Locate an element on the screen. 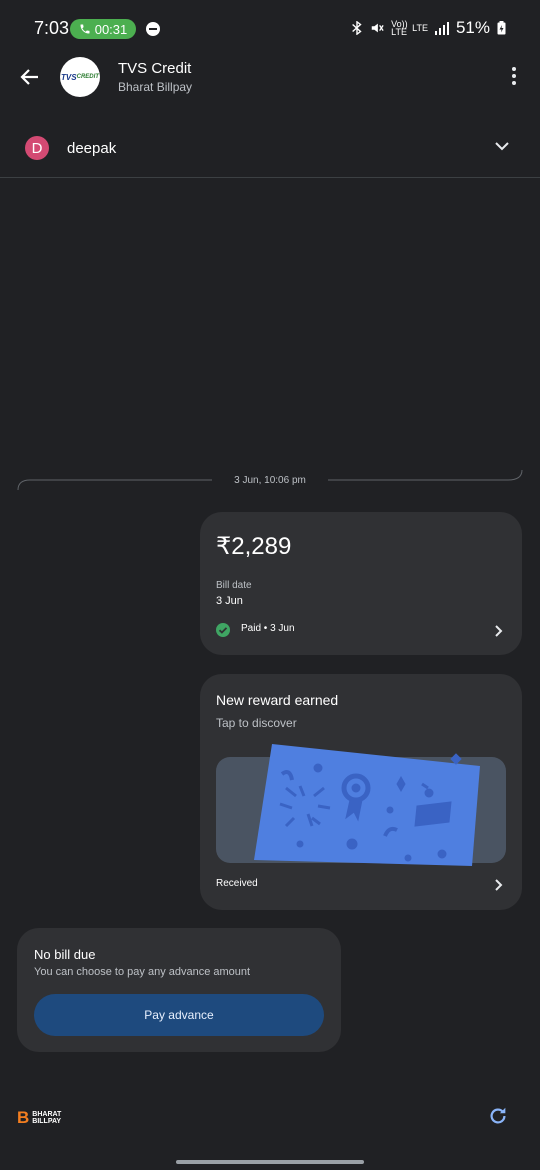 This screenshot has height=1170, width=540. bharat-billpay-logo: B BHARAT BILLPAY is located at coordinates (39, 1118).